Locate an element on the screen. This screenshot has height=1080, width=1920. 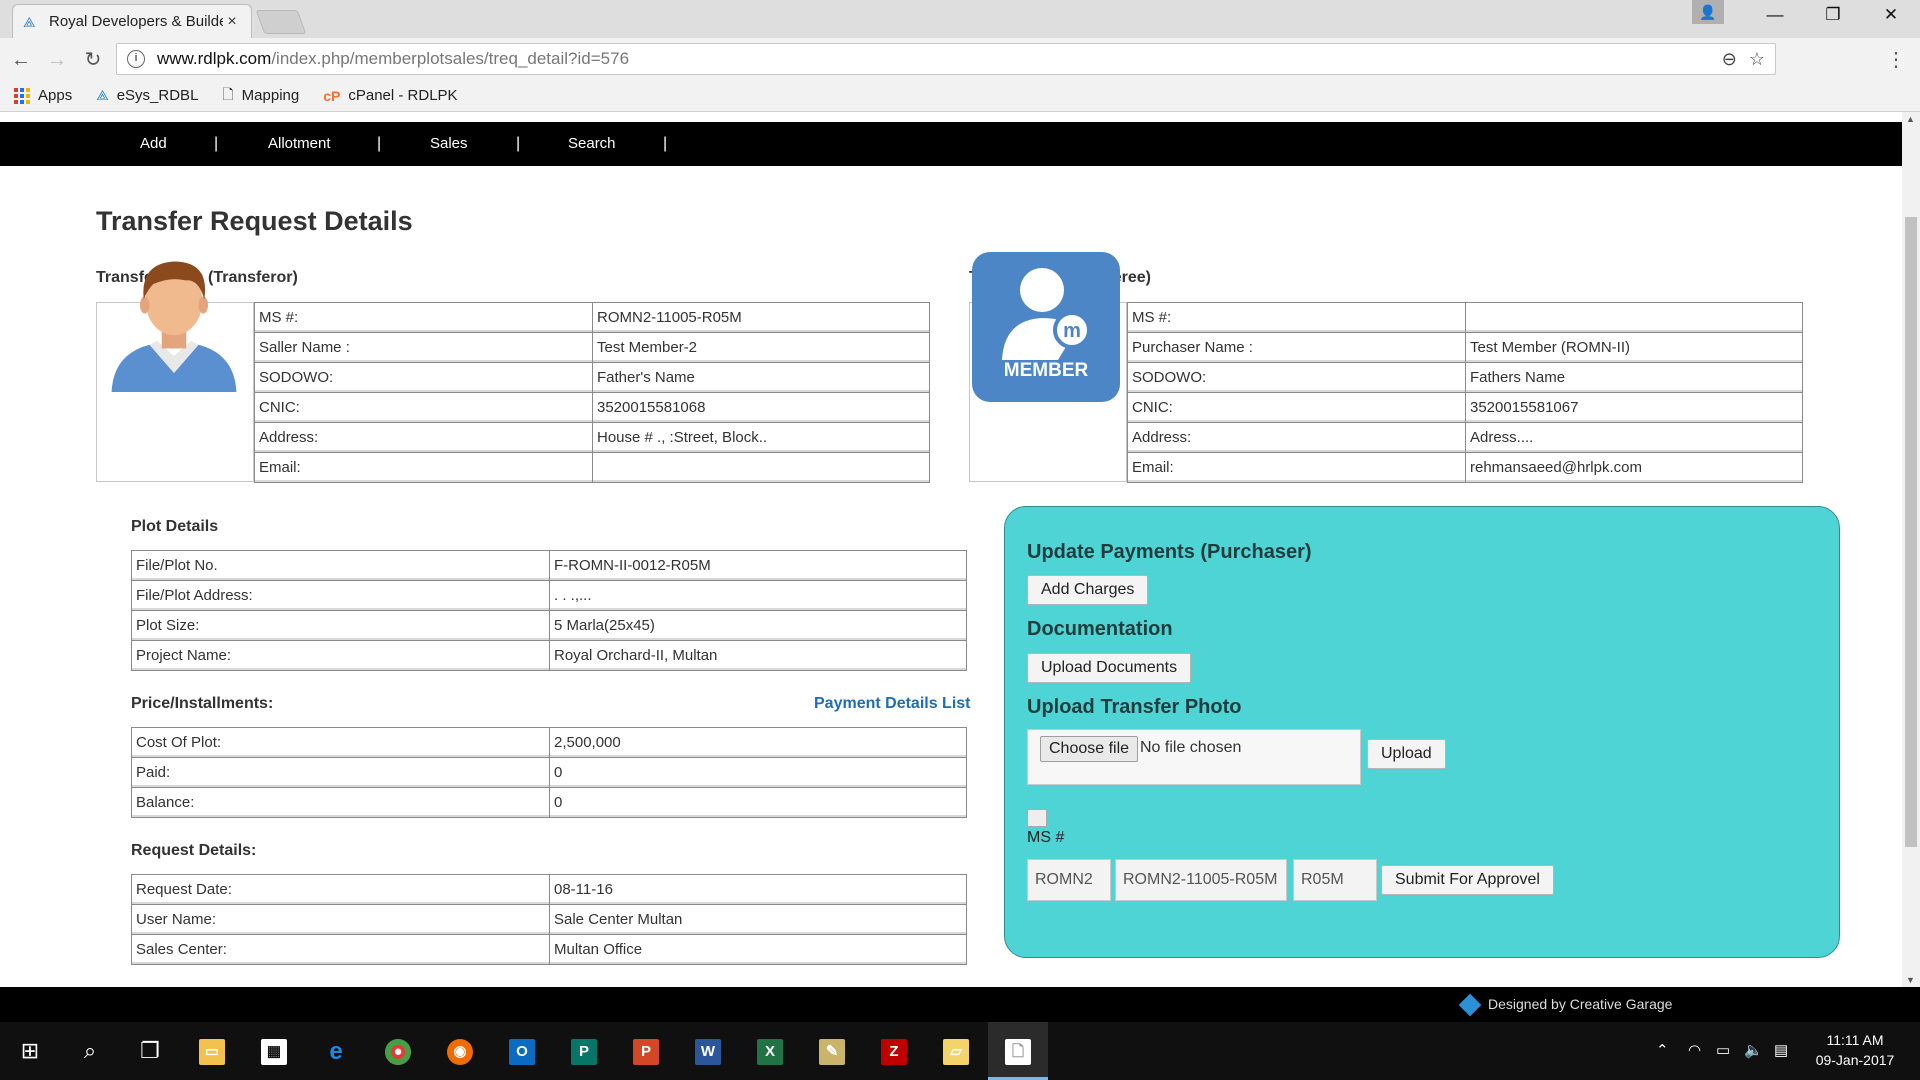
file-explorer-icon: ▭ is located at coordinates (212, 1051).